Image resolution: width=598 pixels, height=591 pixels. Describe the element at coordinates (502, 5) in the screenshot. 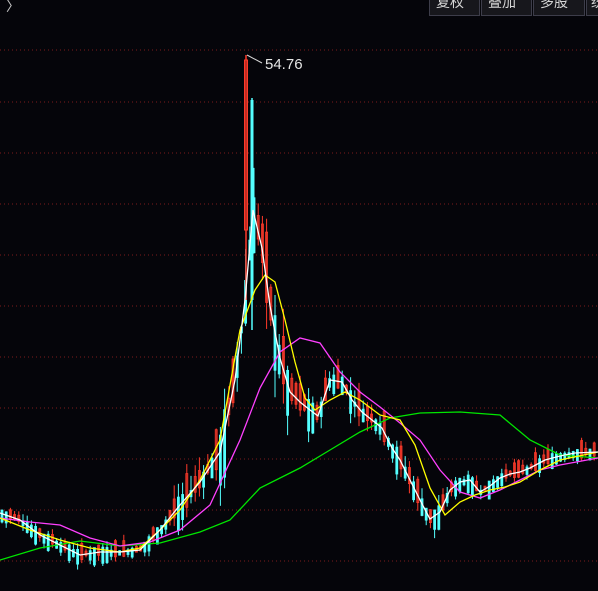

I see `overlay-label: 叠加` at that location.